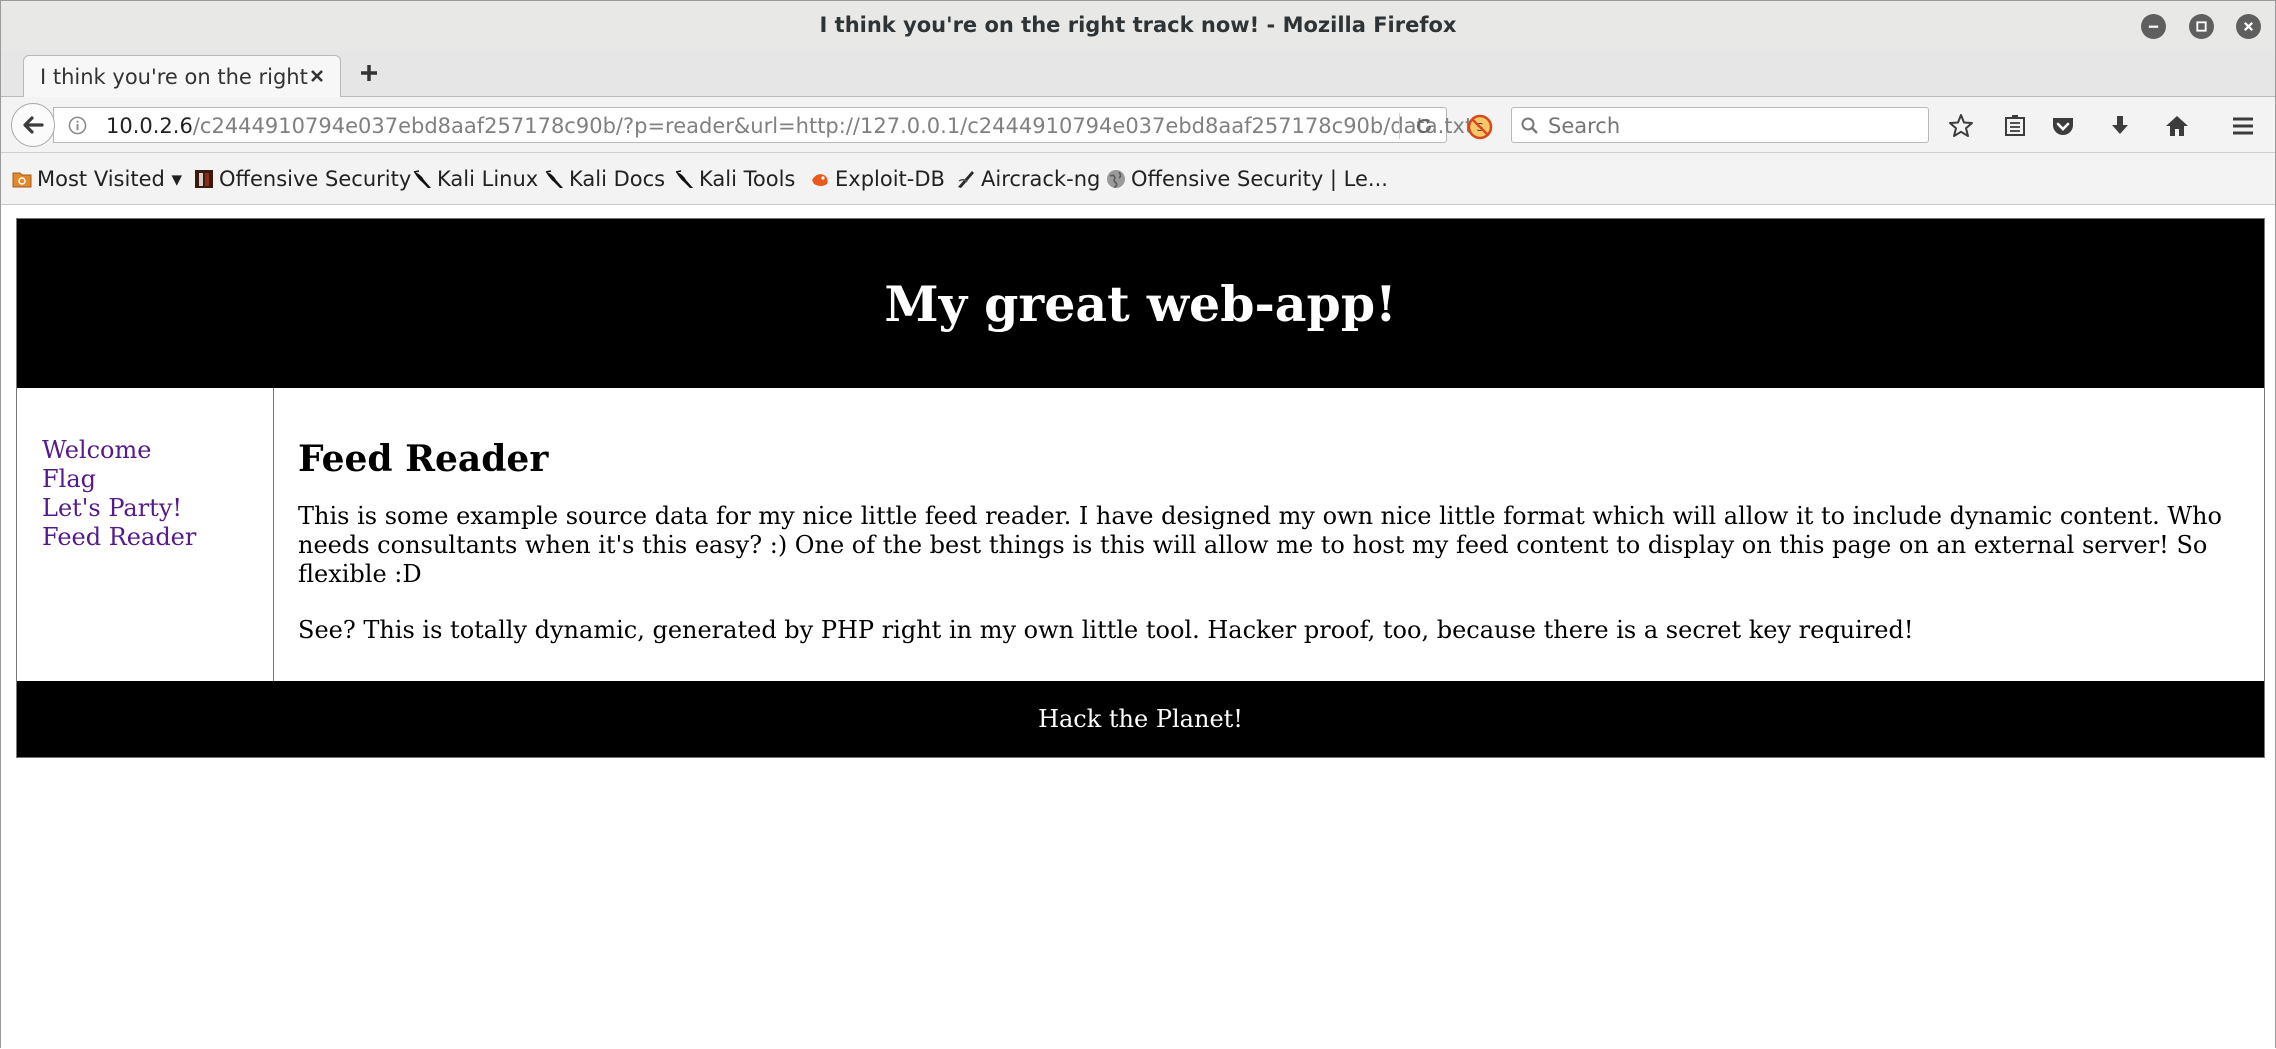 The width and height of the screenshot is (2276, 1049). I want to click on bookmark-label: Kali Tools, so click(747, 179).